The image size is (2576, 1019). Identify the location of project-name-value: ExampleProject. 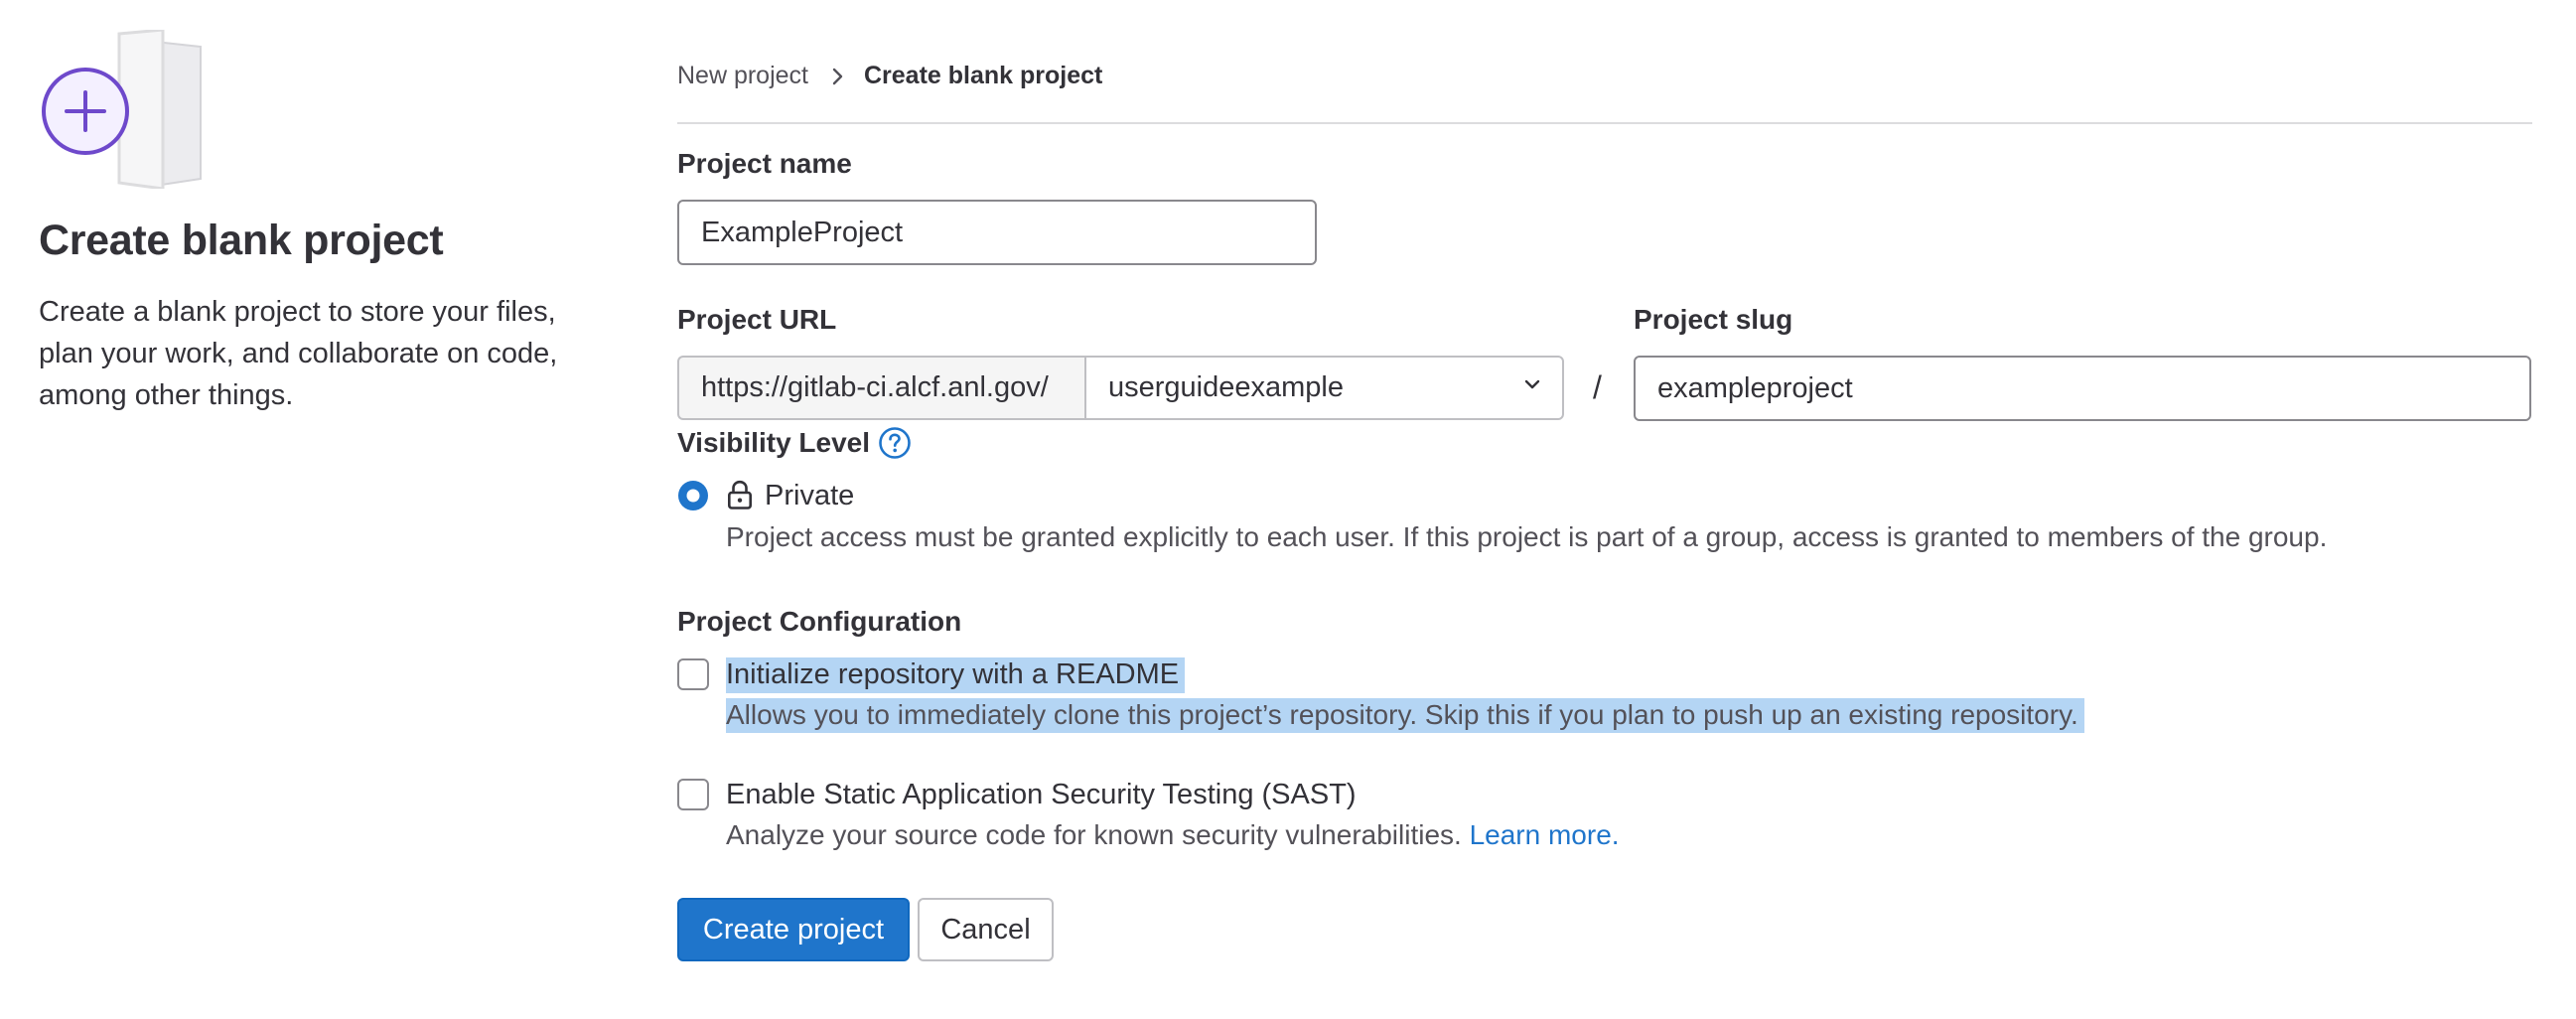
(803, 232).